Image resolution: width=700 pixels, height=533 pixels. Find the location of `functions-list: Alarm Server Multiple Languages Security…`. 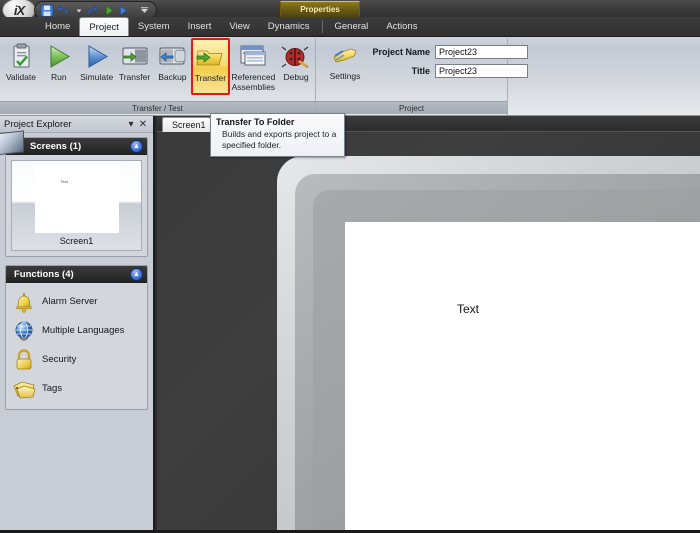

functions-list: Alarm Server Multiple Languages Security… is located at coordinates (76, 346).